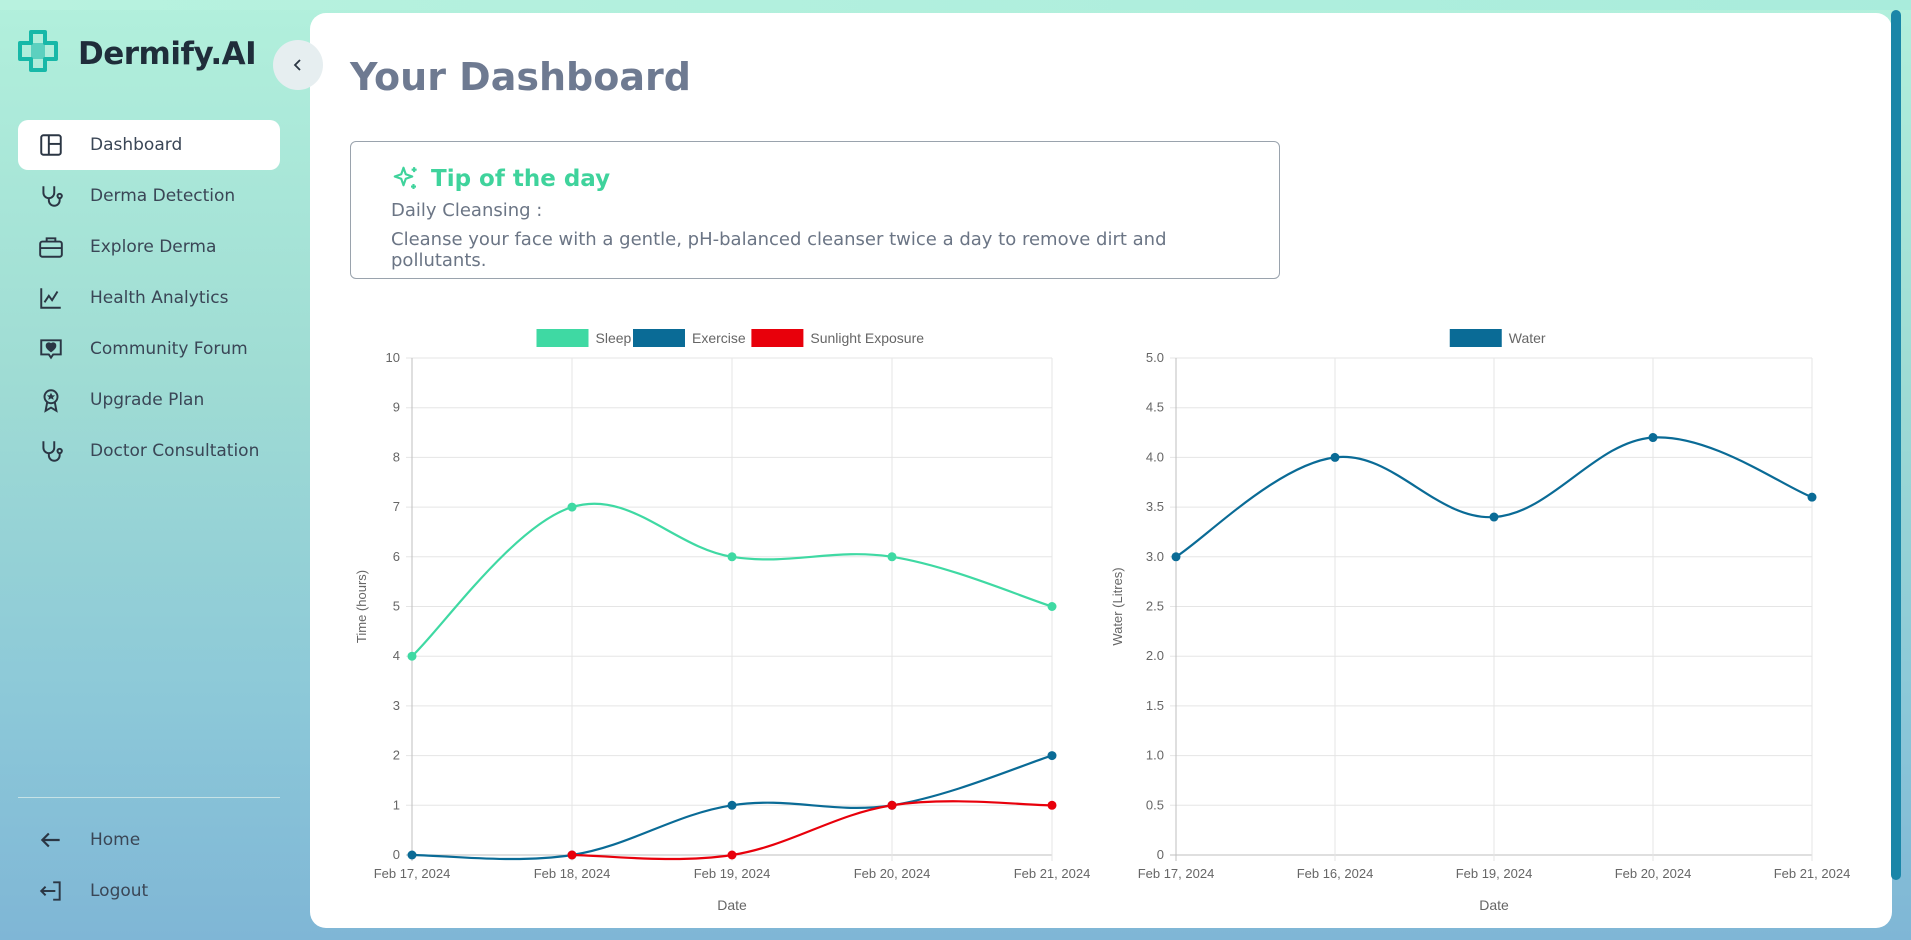 The width and height of the screenshot is (1911, 940). What do you see at coordinates (169, 349) in the screenshot?
I see `sidebar-item-label: Community Forum` at bounding box center [169, 349].